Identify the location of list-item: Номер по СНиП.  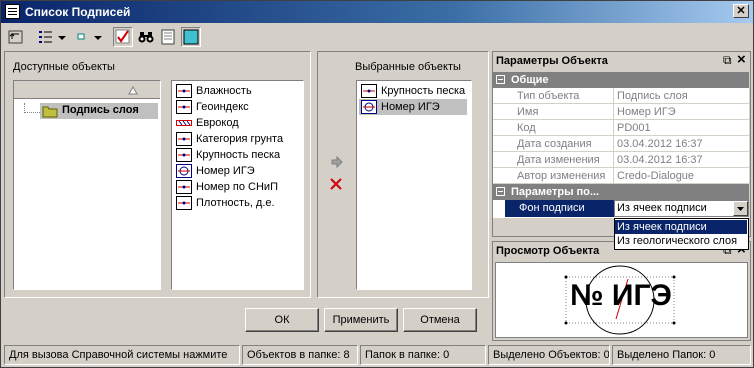
(236, 187).